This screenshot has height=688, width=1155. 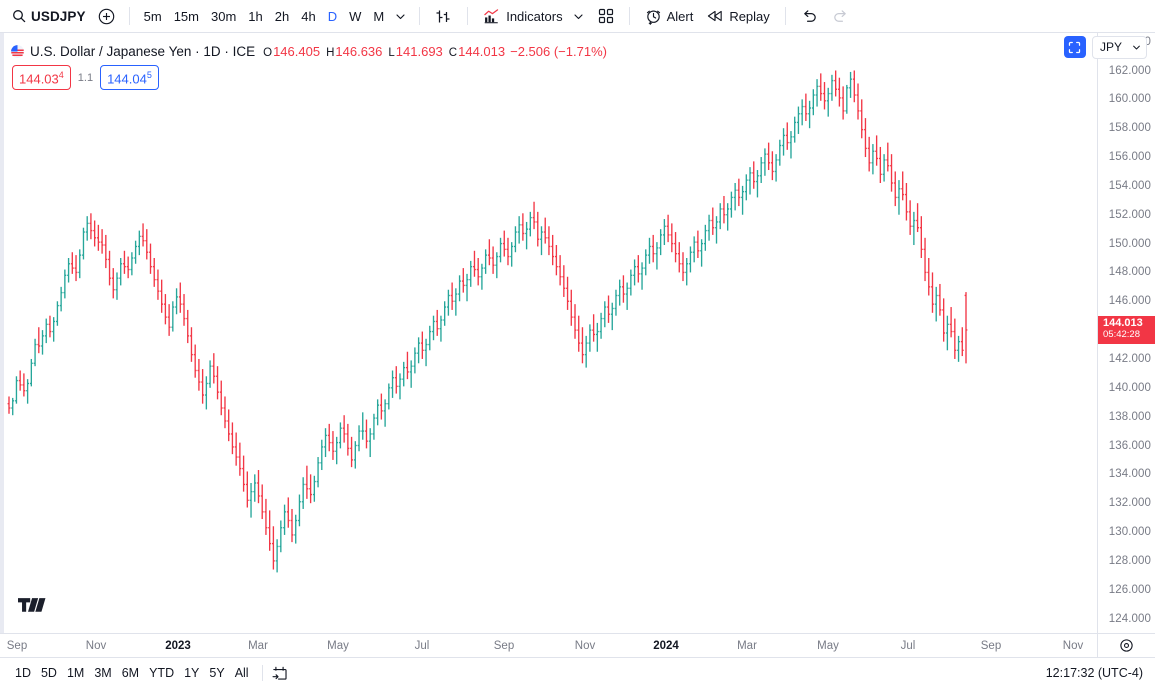 I want to click on range-button-5Y: 5Y, so click(x=216, y=673).